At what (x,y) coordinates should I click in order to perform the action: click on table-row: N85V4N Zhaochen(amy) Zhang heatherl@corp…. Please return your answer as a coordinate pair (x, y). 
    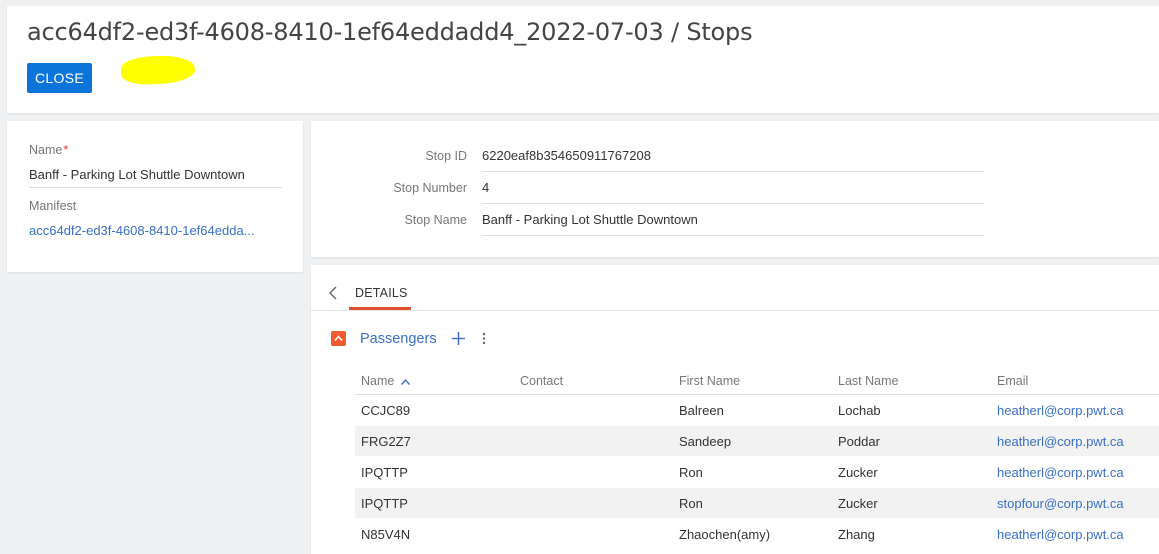
    Looking at the image, I should click on (757, 534).